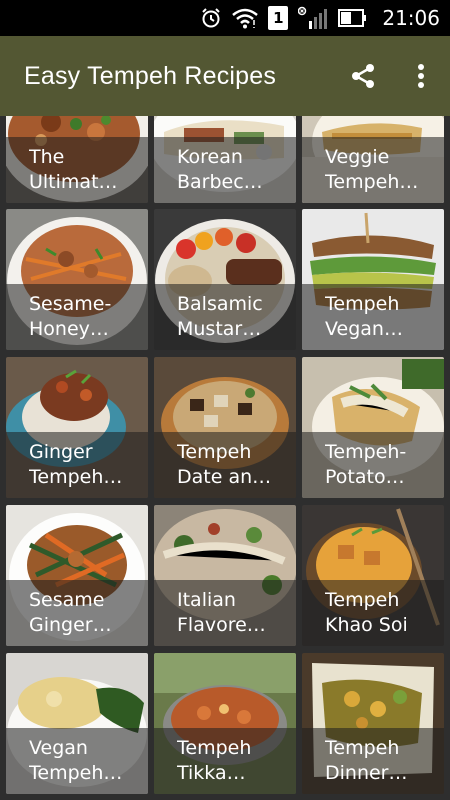 The height and width of the screenshot is (800, 450). I want to click on recipe-caption: Tempeh Khao Soi, so click(373, 613).